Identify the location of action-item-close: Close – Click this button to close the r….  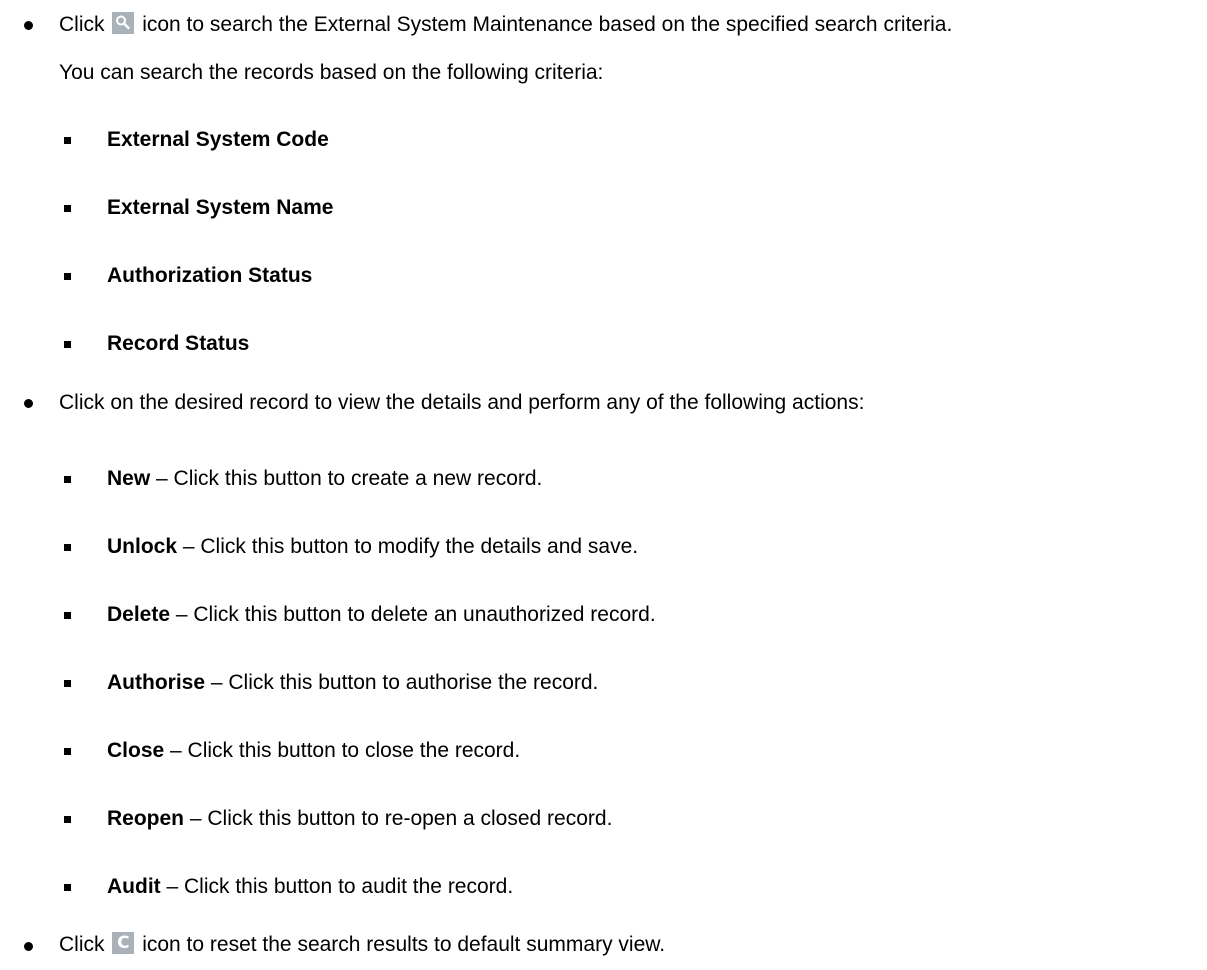
(313, 751).